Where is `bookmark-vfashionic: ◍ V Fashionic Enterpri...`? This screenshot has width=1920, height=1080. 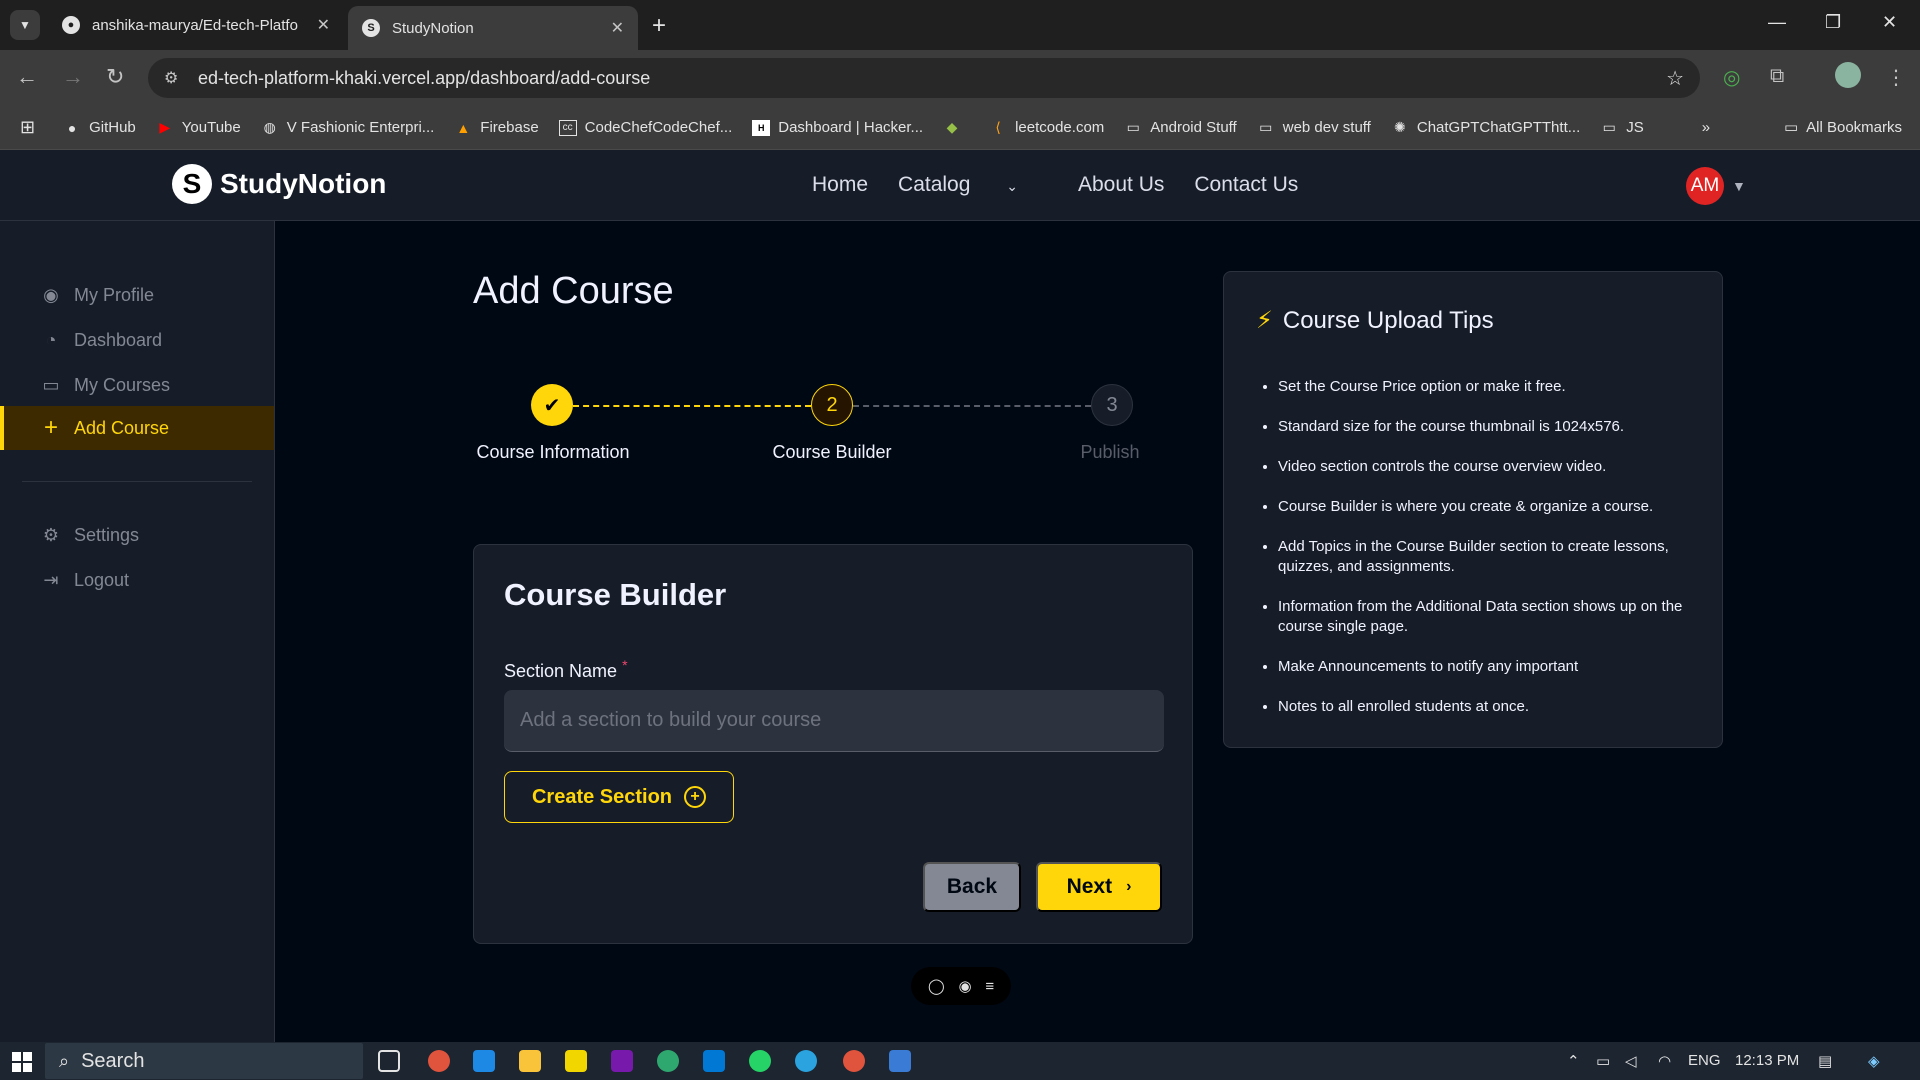 bookmark-vfashionic: ◍ V Fashionic Enterpri... is located at coordinates (348, 127).